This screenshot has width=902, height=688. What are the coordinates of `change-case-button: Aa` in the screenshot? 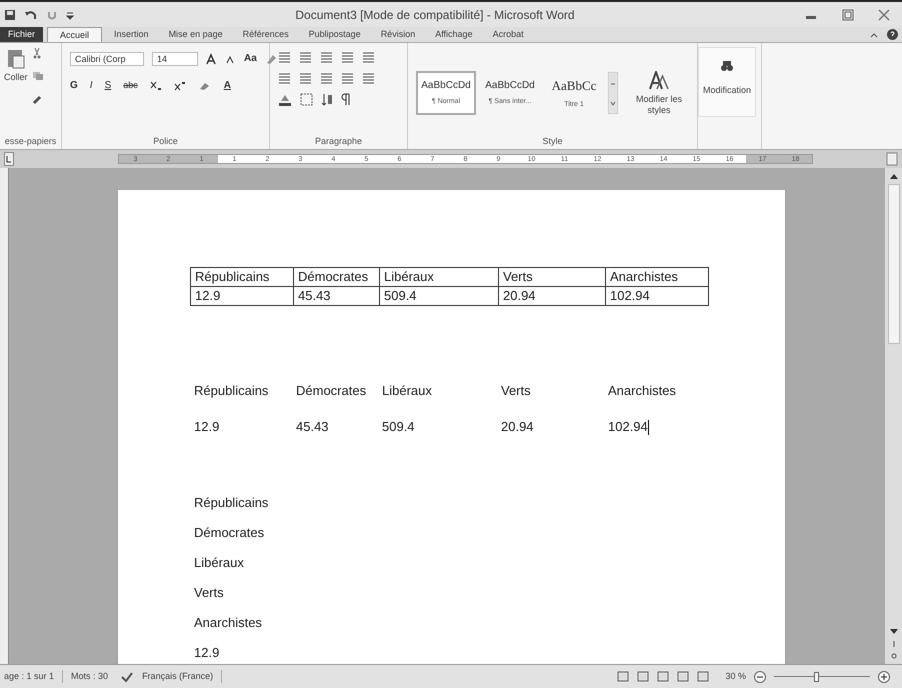 It's located at (250, 58).